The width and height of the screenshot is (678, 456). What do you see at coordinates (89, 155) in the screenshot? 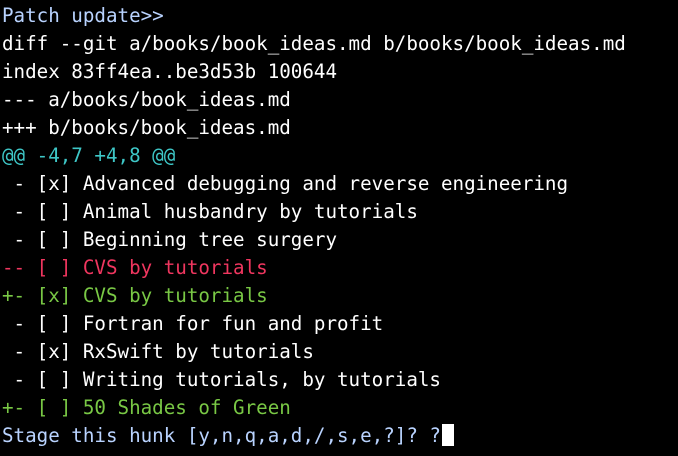
I see `hunk-header-line: @@ -4,7 +4,8 @@` at bounding box center [89, 155].